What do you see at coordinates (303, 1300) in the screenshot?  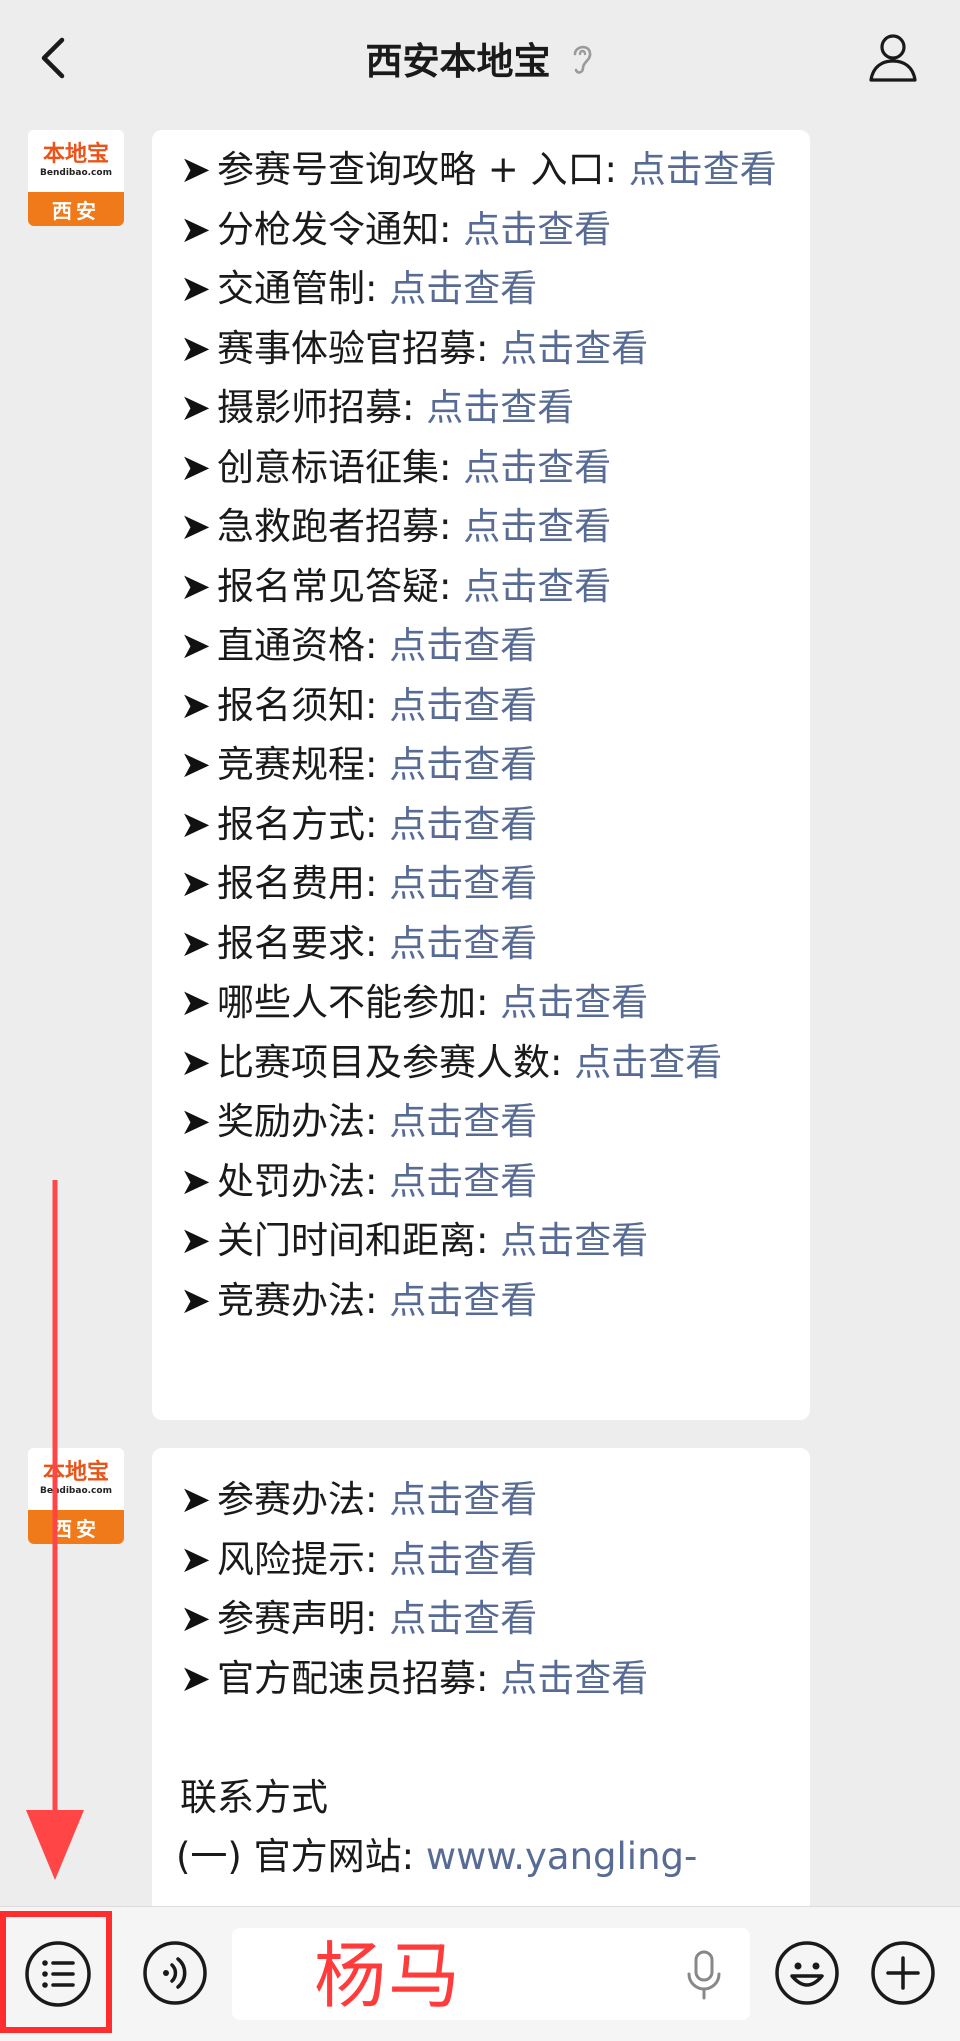 I see `item-label: 竞赛办法:` at bounding box center [303, 1300].